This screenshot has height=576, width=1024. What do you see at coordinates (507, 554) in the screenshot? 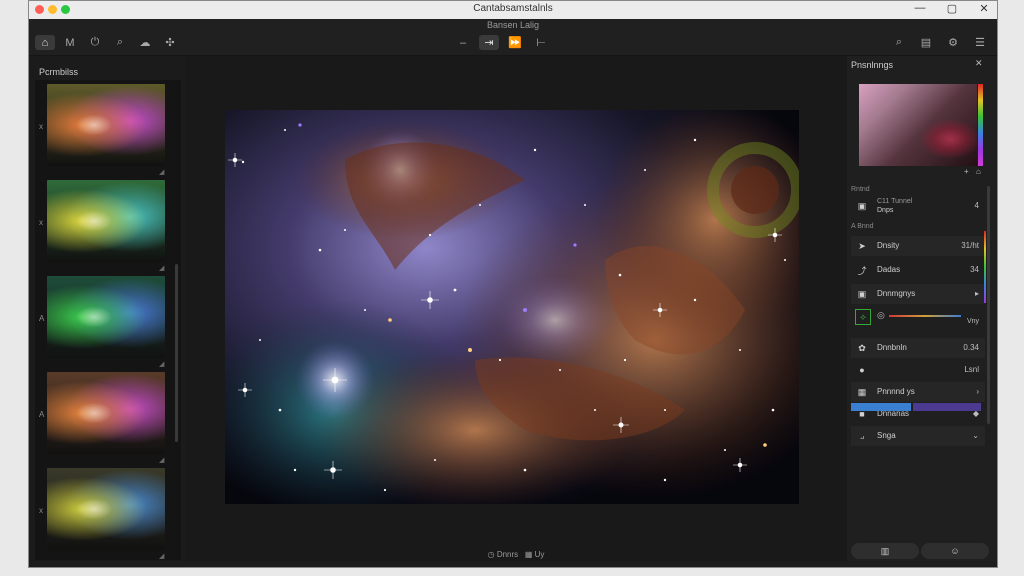
I see `status-text: Dnnrs` at bounding box center [507, 554].